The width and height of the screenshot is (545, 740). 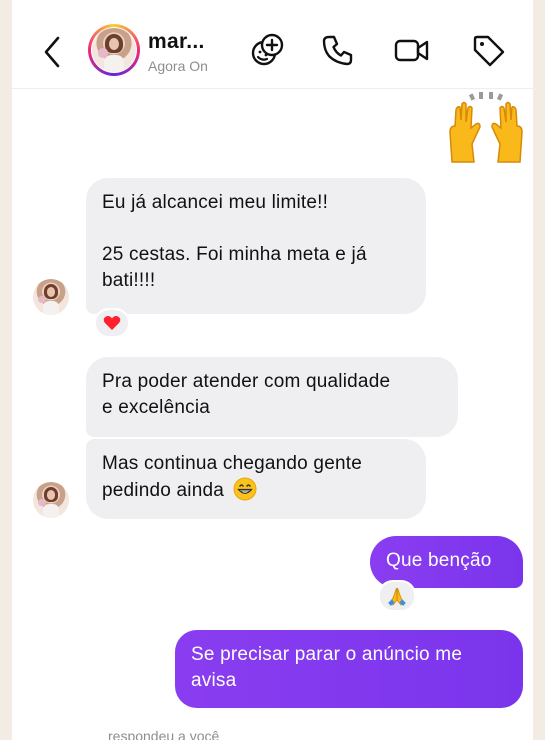 I want to click on sticker-add-icon, so click(x=267, y=50).